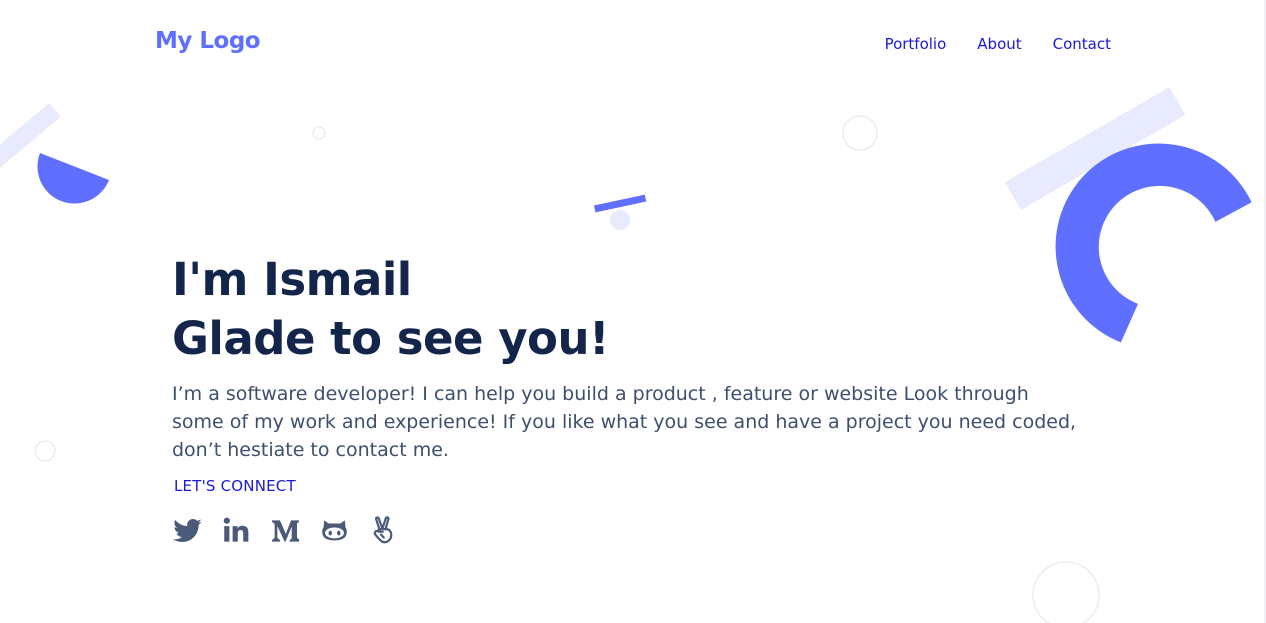  I want to click on deco-outline-circle-small, so click(319, 133).